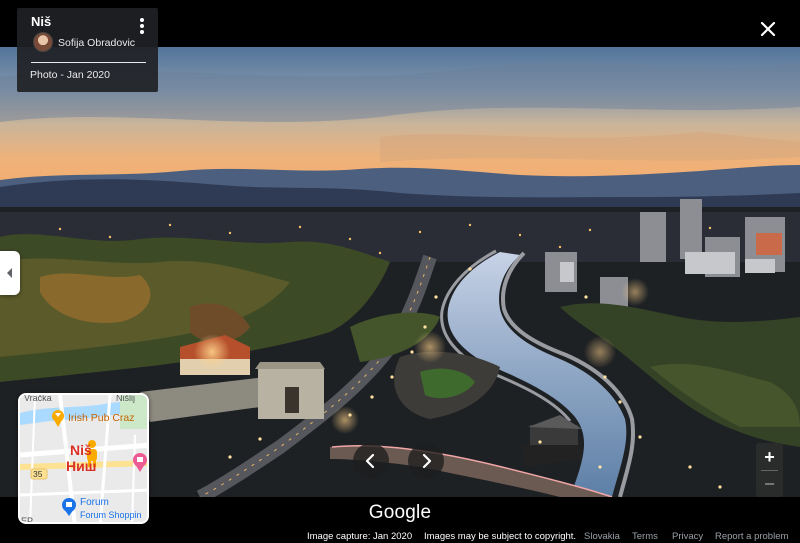  Describe the element at coordinates (769, 457) in the screenshot. I see `zoom-in-button: +` at that location.